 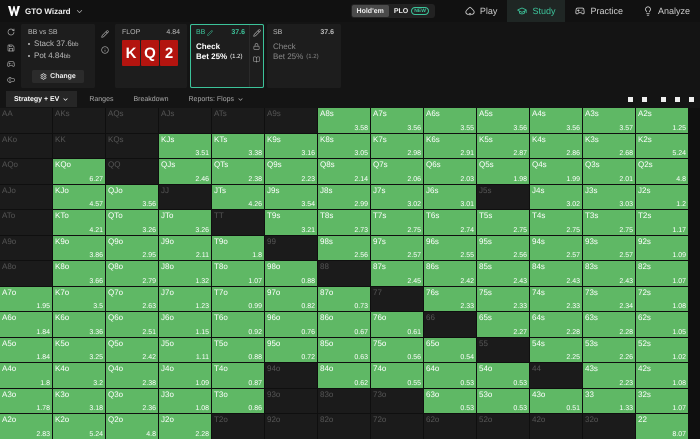 What do you see at coordinates (238, 426) in the screenshot?
I see `hand-cell: T2o` at bounding box center [238, 426].